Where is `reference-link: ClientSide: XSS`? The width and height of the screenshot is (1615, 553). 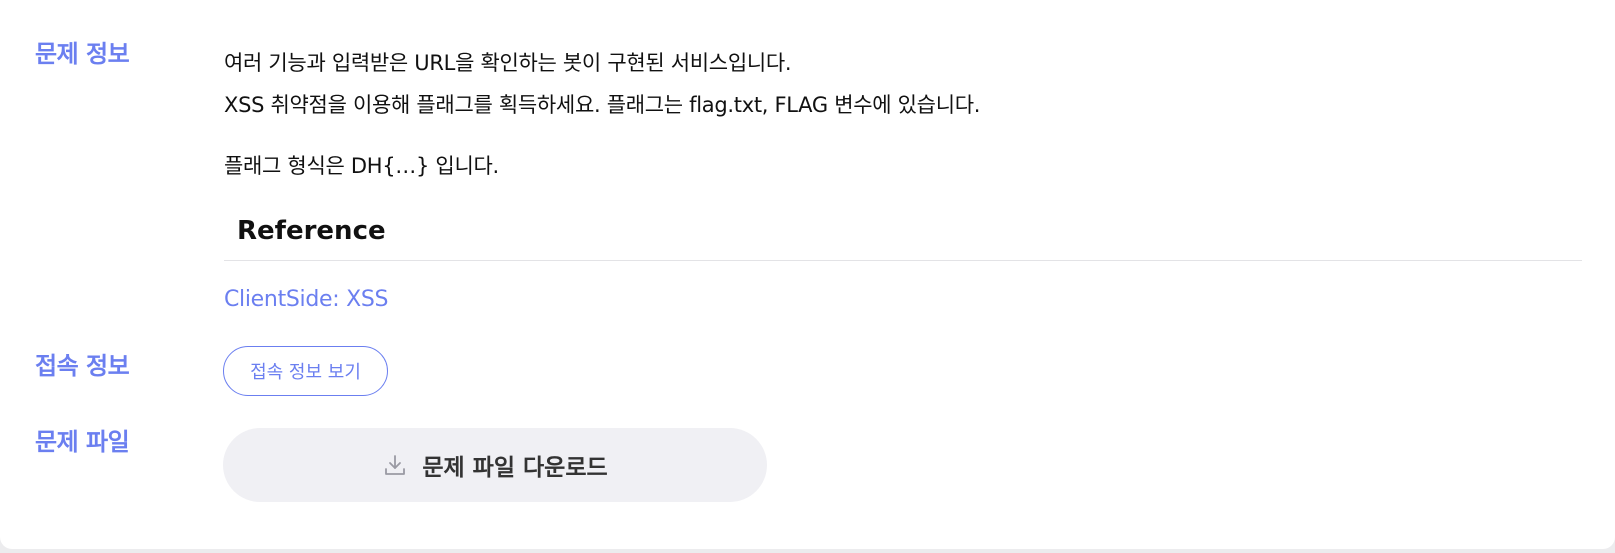 reference-link: ClientSide: XSS is located at coordinates (306, 300).